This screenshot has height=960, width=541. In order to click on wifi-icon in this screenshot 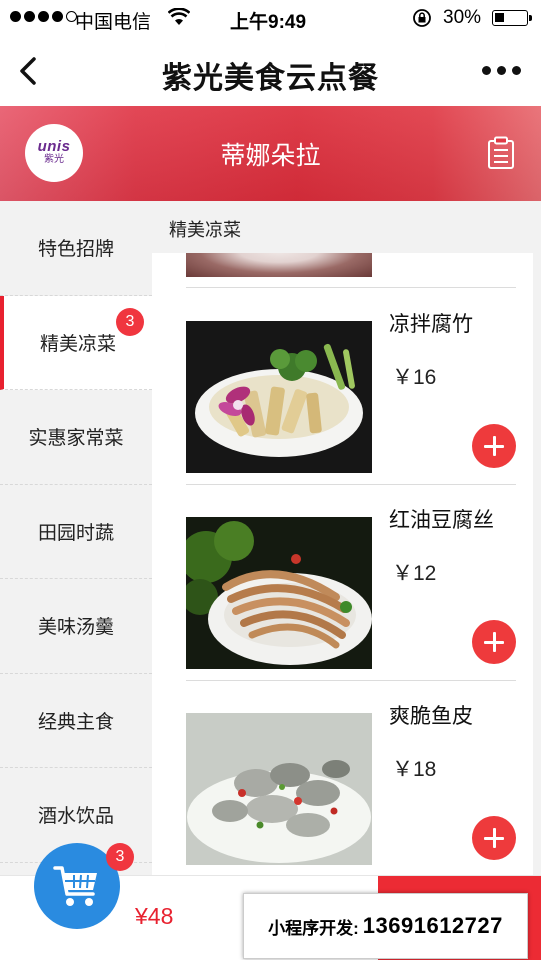, I will do `click(179, 16)`.